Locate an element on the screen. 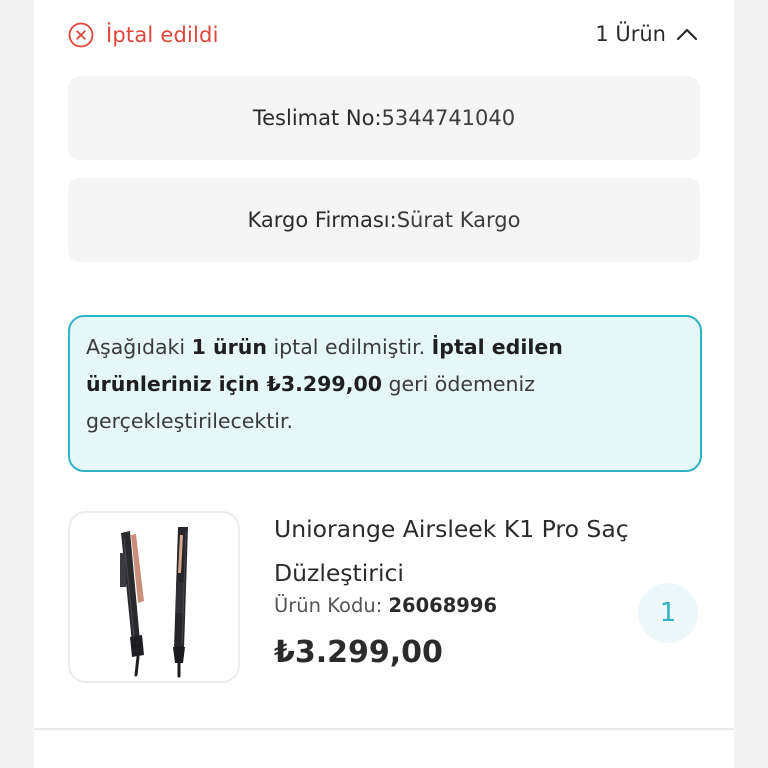  delivery-number-box: Teslimat No: 5344741040 is located at coordinates (384, 118).